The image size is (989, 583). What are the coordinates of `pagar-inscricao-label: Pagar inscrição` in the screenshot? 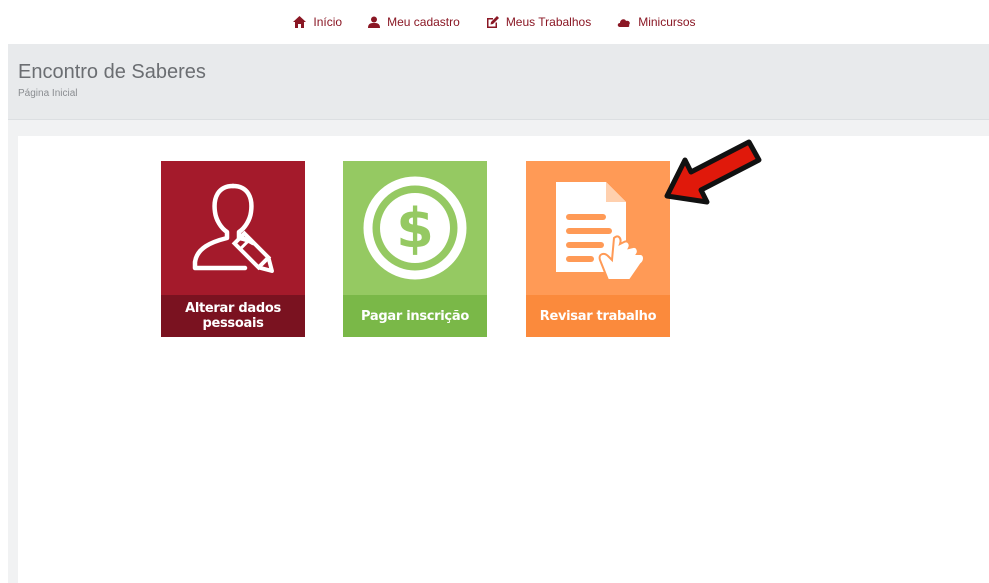 It's located at (415, 316).